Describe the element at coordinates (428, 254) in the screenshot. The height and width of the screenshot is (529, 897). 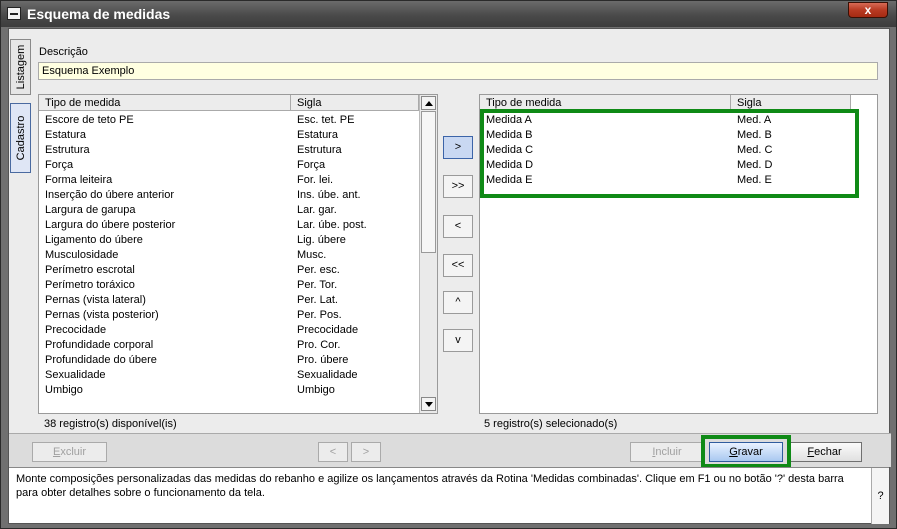
I see `available-scrollbar` at that location.